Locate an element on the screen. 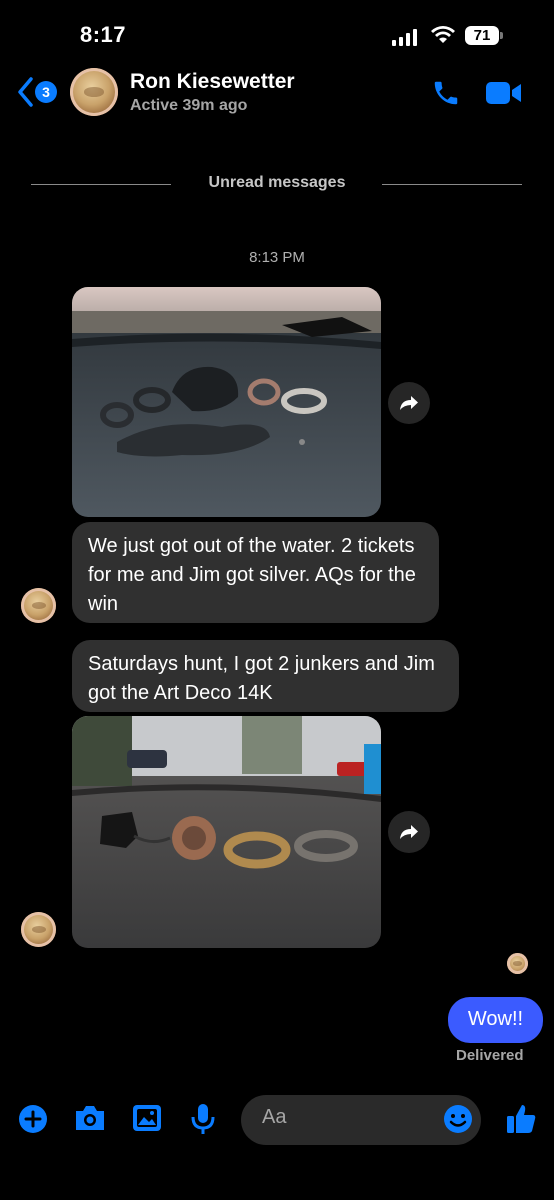 The height and width of the screenshot is (1200, 554). cellular-signal-icon is located at coordinates (404, 37).